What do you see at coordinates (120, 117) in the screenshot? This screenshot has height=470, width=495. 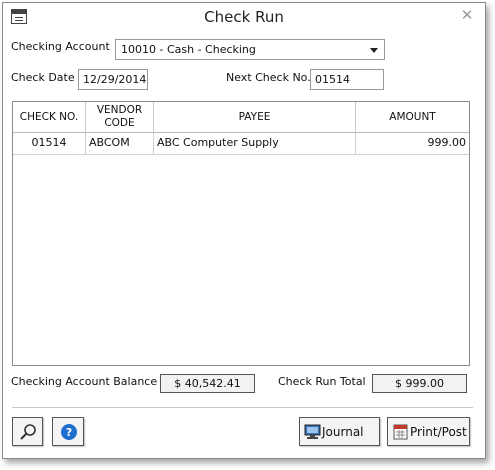 I see `column-header-vendor-code: VENDOR CODE` at bounding box center [120, 117].